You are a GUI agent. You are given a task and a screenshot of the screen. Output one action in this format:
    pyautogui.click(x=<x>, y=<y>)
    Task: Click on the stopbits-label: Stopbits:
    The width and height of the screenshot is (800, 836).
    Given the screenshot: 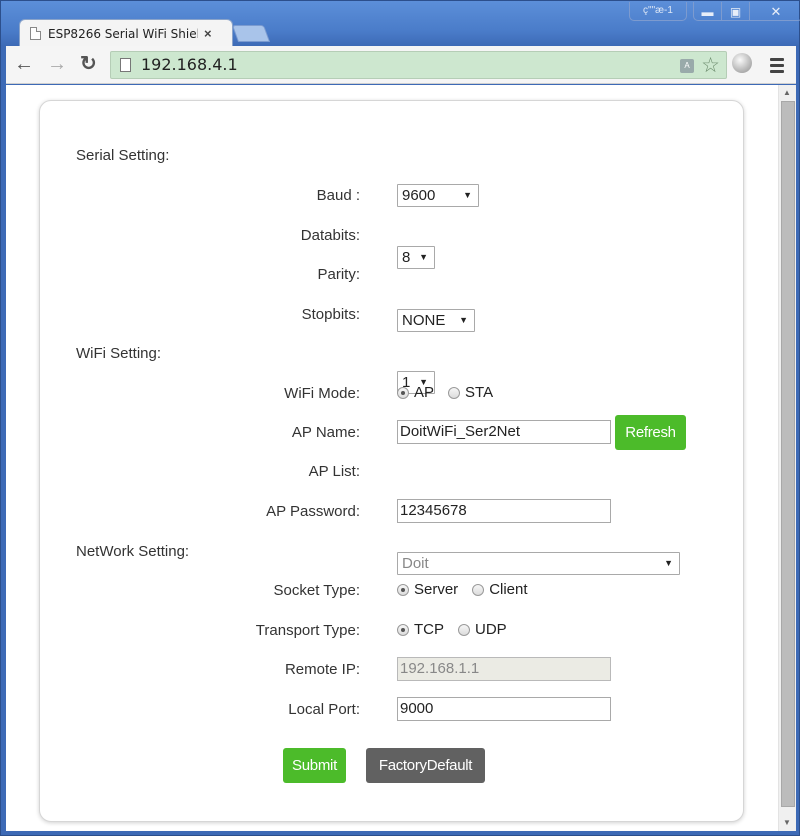 What is the action you would take?
    pyautogui.click(x=330, y=314)
    